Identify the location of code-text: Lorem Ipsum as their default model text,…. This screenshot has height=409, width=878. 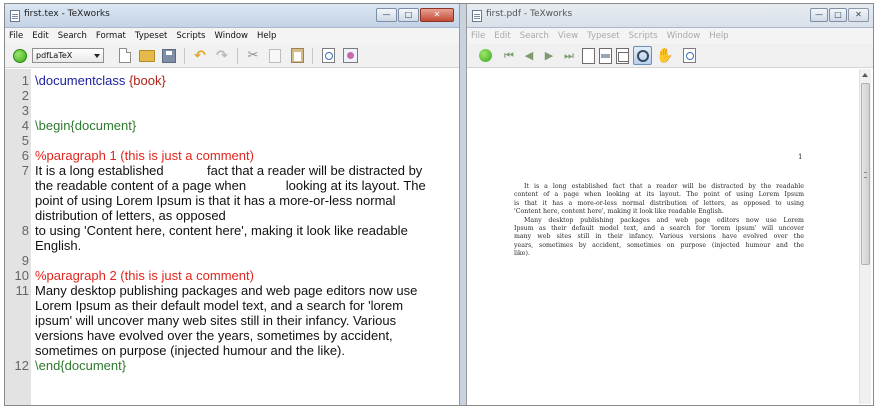
(219, 305).